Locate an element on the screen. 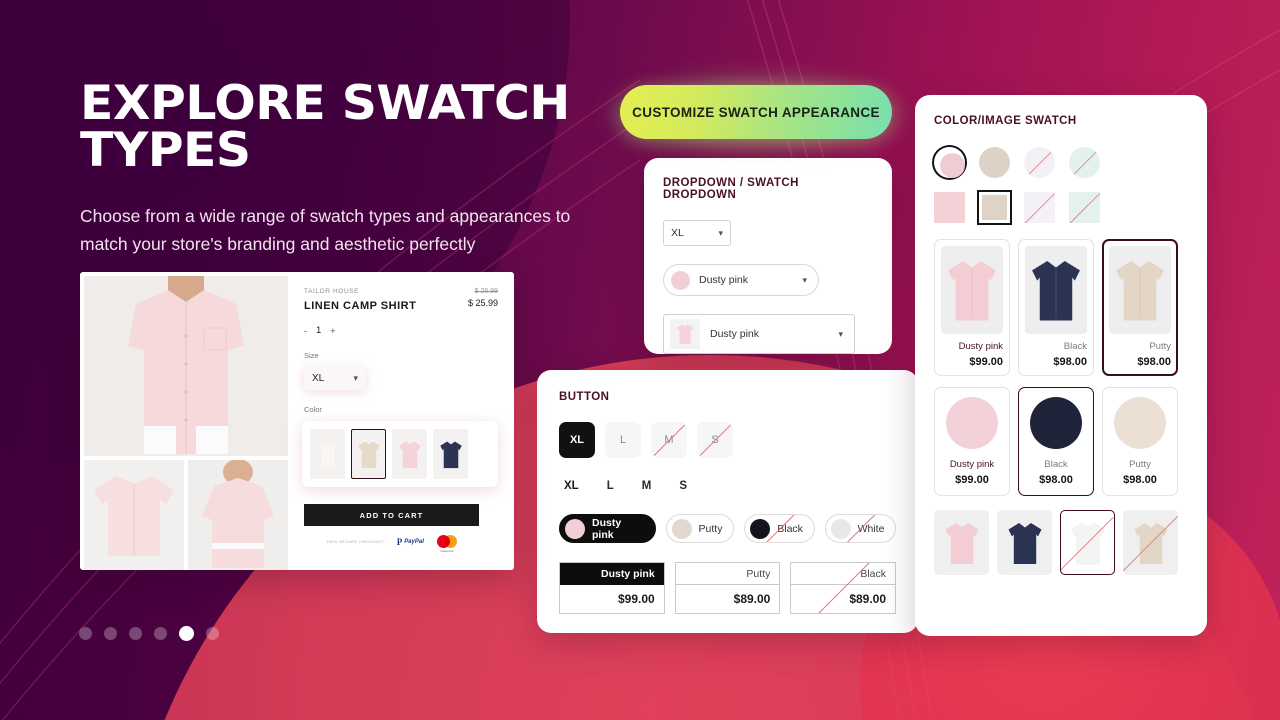 This screenshot has height=720, width=1280. color-card-name: Dusty pink is located at coordinates (972, 464).